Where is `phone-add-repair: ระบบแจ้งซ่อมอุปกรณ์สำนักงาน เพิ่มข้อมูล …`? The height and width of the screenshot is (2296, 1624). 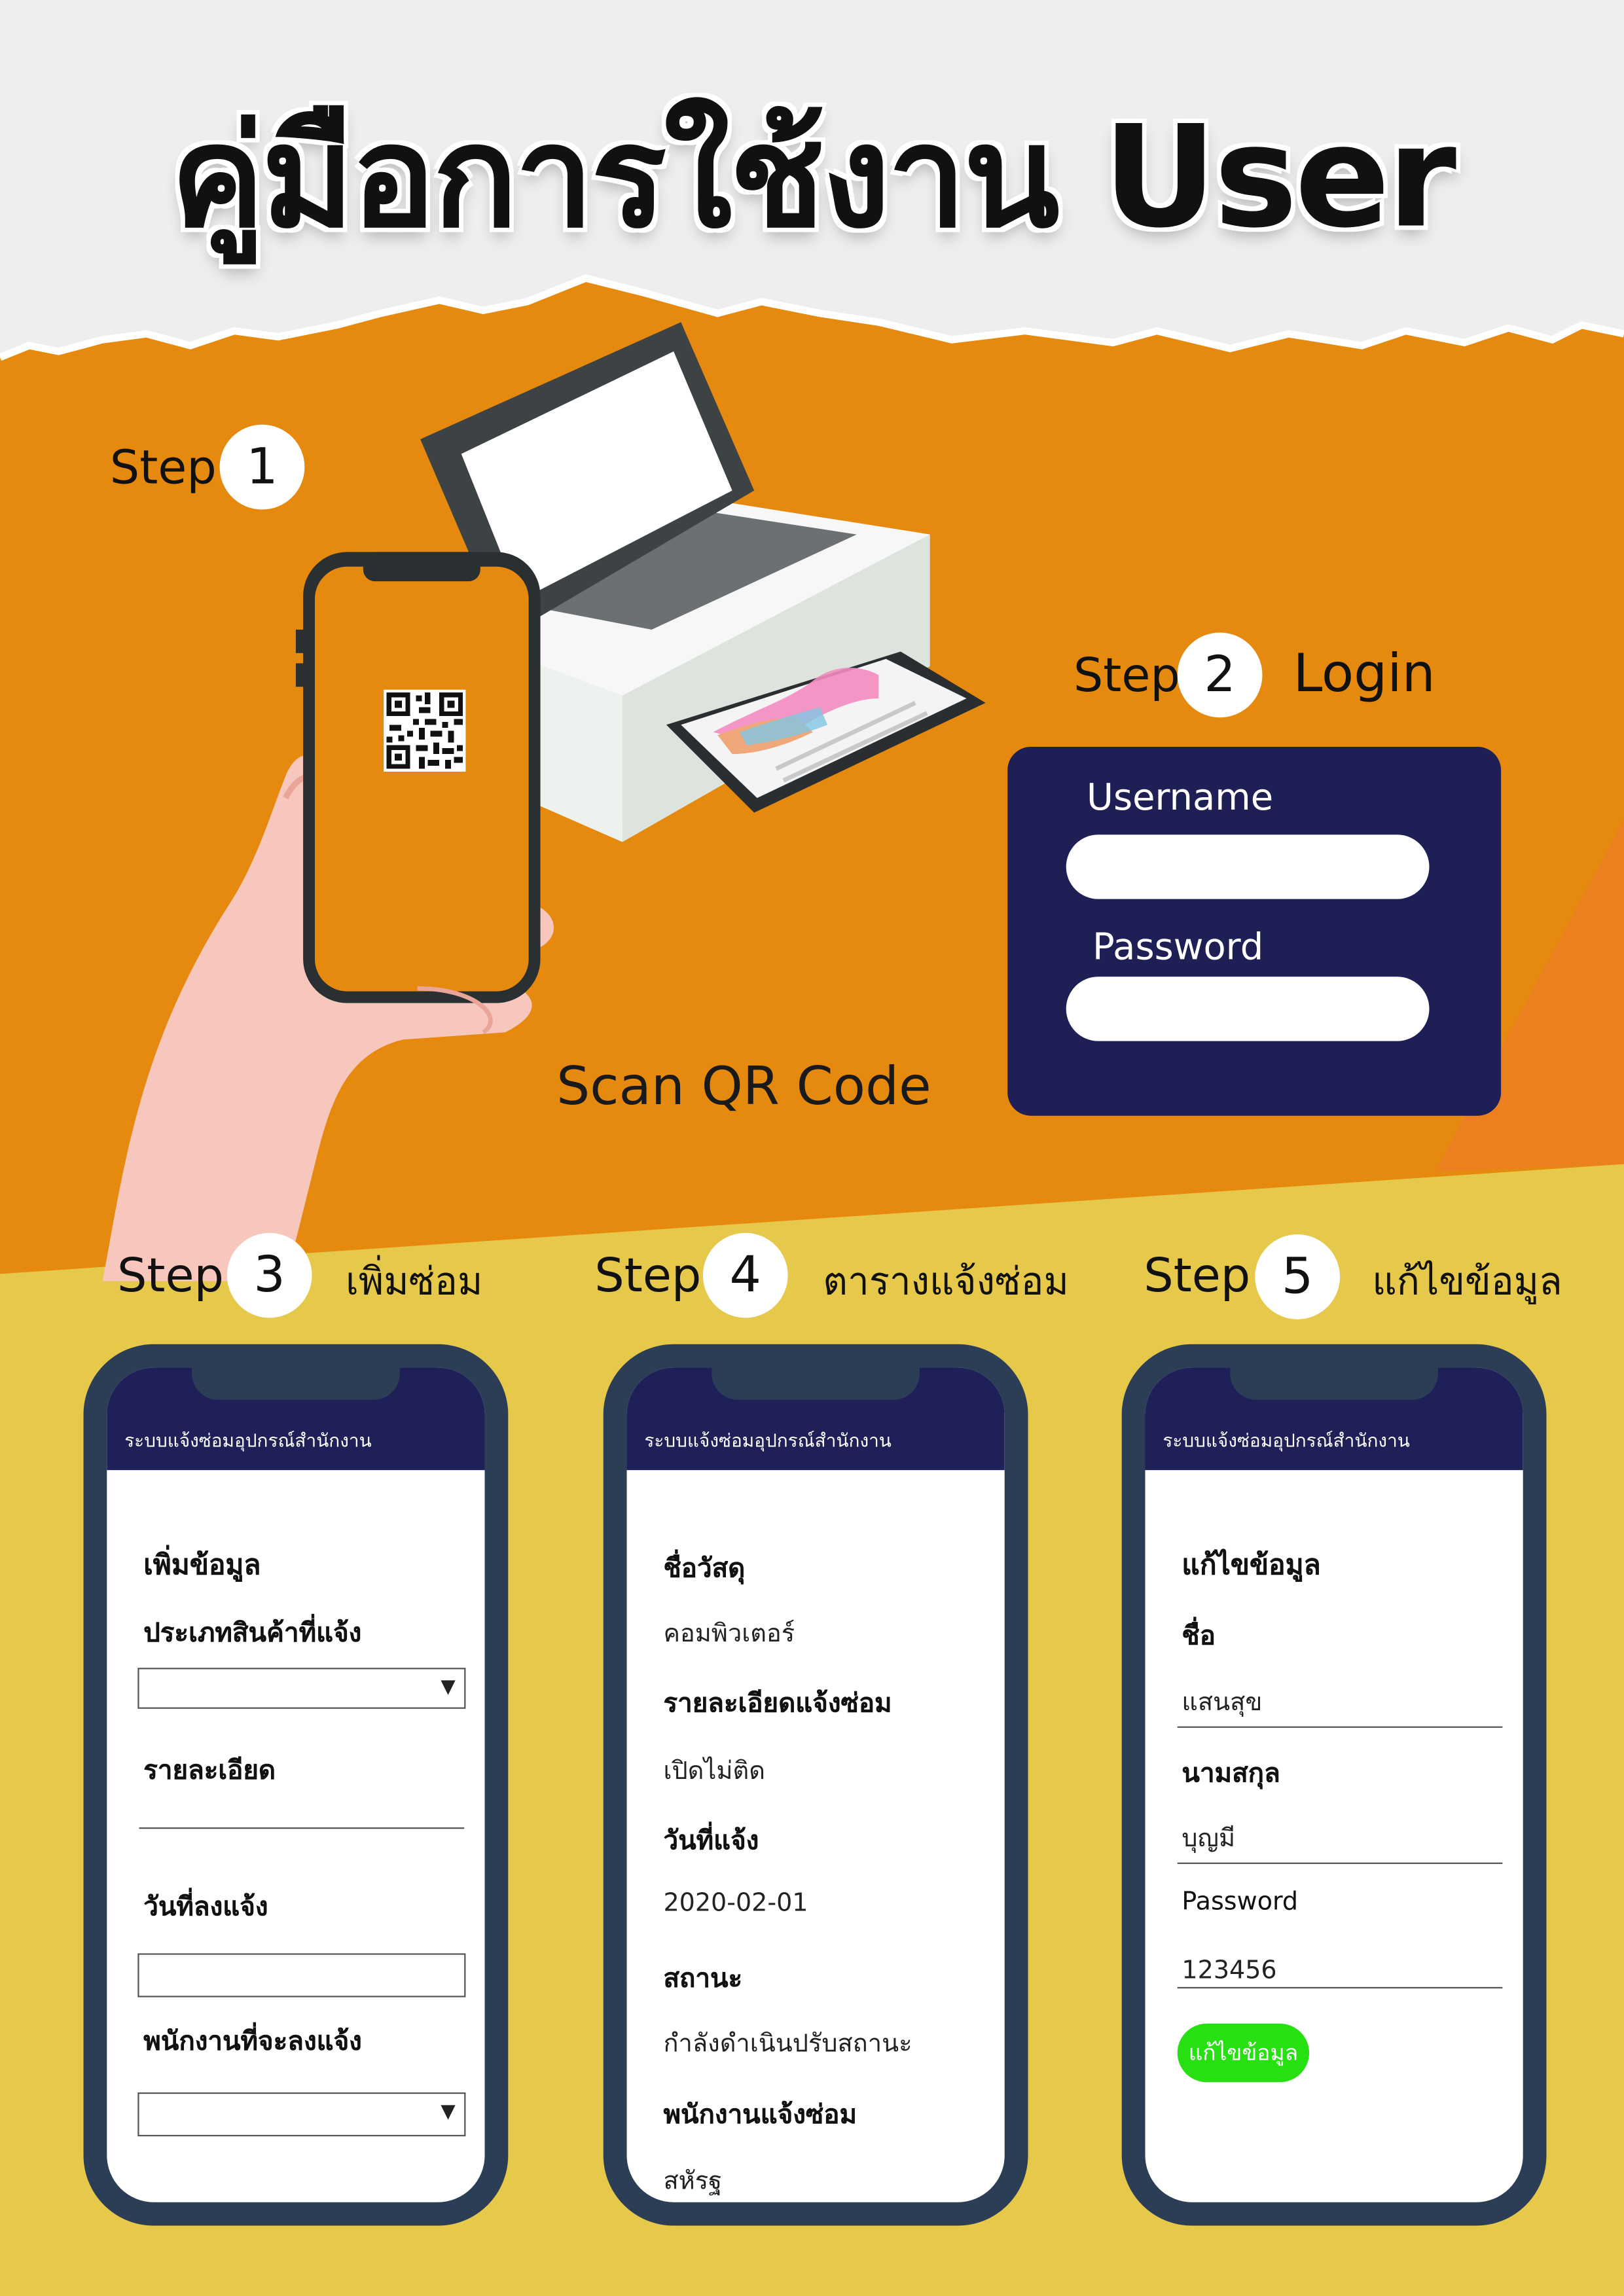 phone-add-repair: ระบบแจ้งซ่อมอุปกรณ์สำนักงาน เพิ่มข้อมูล … is located at coordinates (296, 1785).